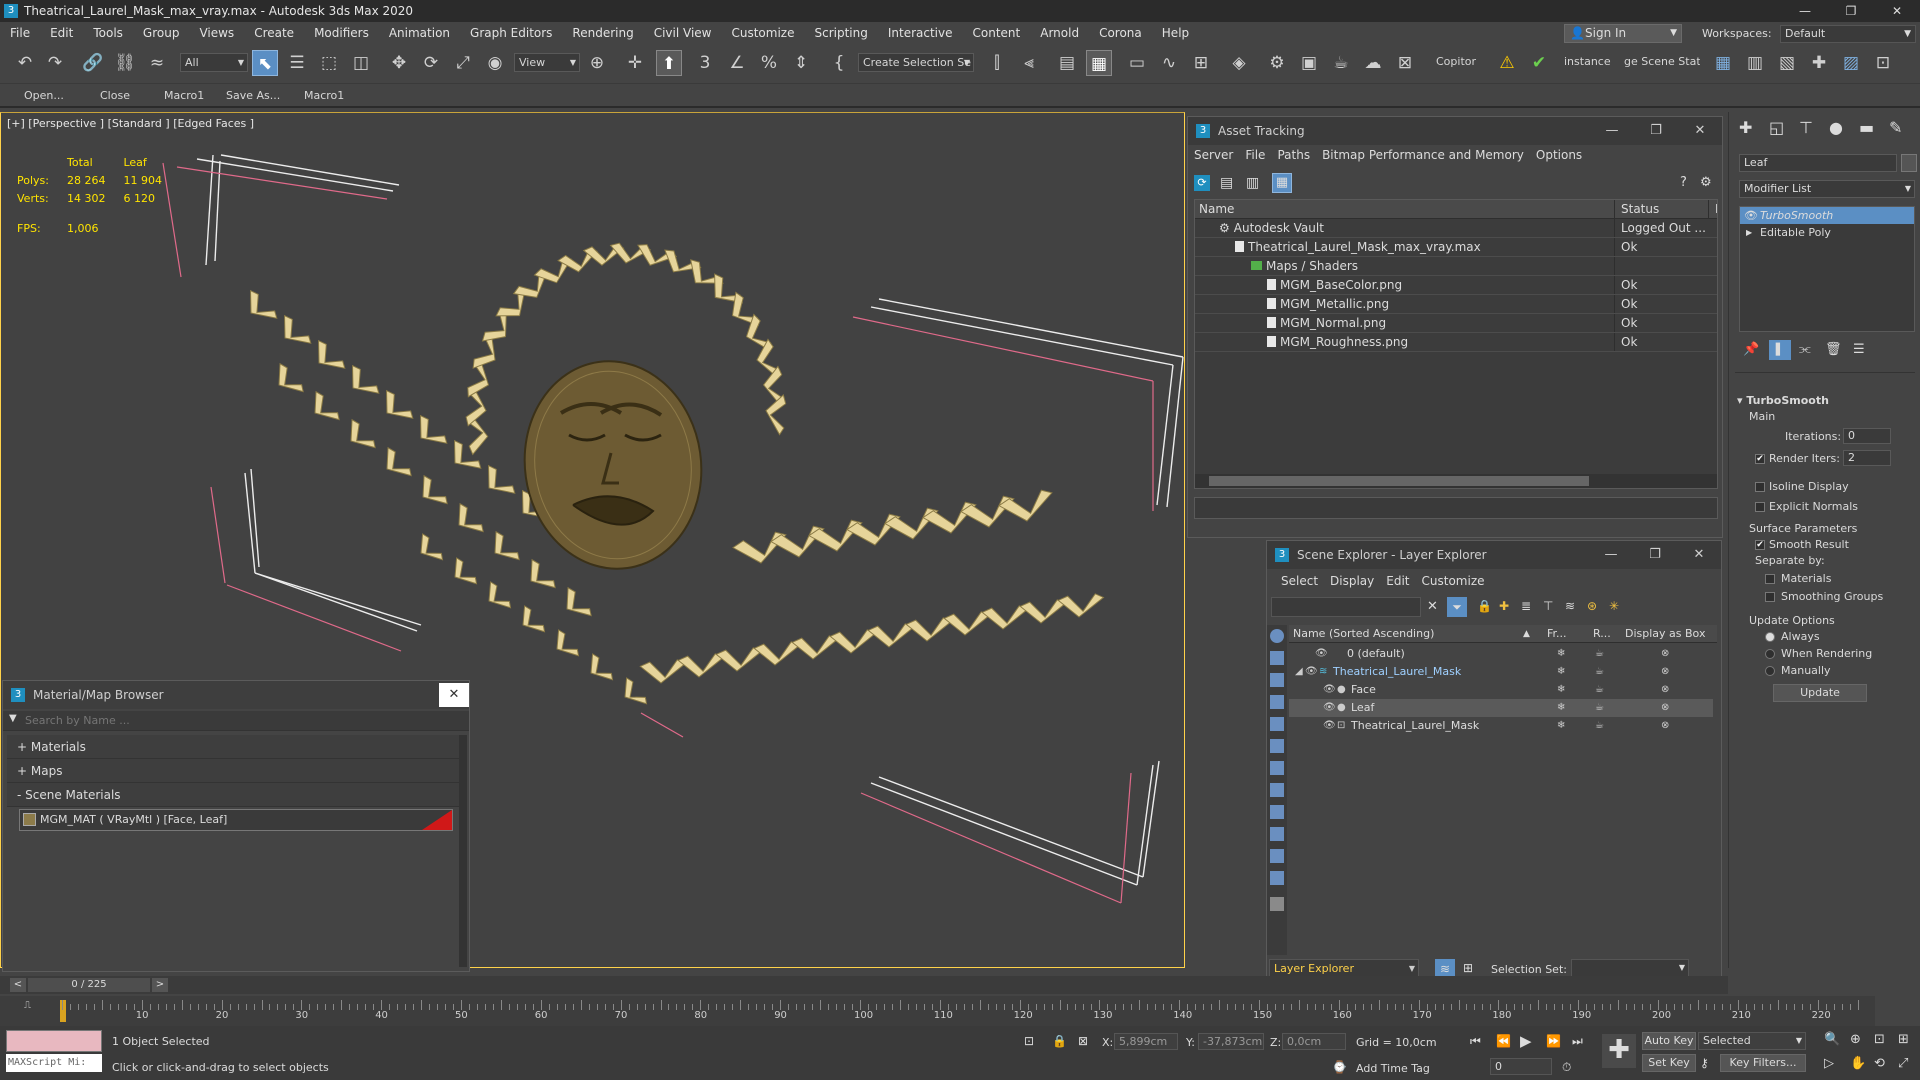  What do you see at coordinates (160, 985) in the screenshot?
I see `next-frame-button: >` at bounding box center [160, 985].